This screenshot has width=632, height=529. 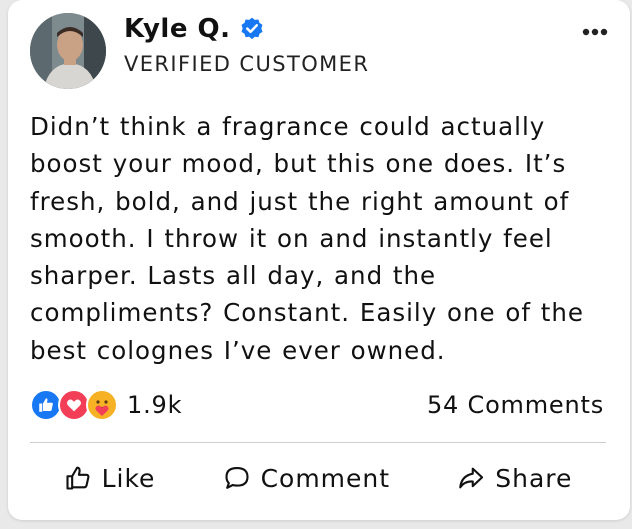 I want to click on comment-bubble-icon, so click(x=237, y=478).